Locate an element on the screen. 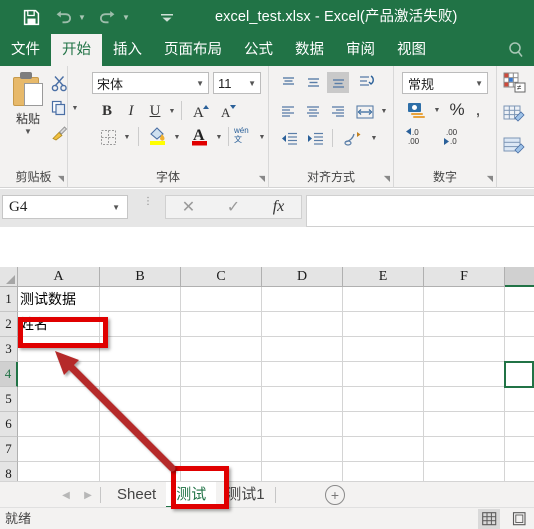  row-header-4: 4 is located at coordinates (9, 374).